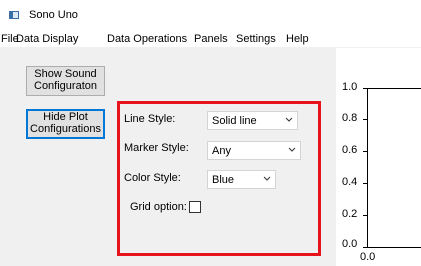  What do you see at coordinates (350, 214) in the screenshot?
I see `y-tick-label: 0.2` at bounding box center [350, 214].